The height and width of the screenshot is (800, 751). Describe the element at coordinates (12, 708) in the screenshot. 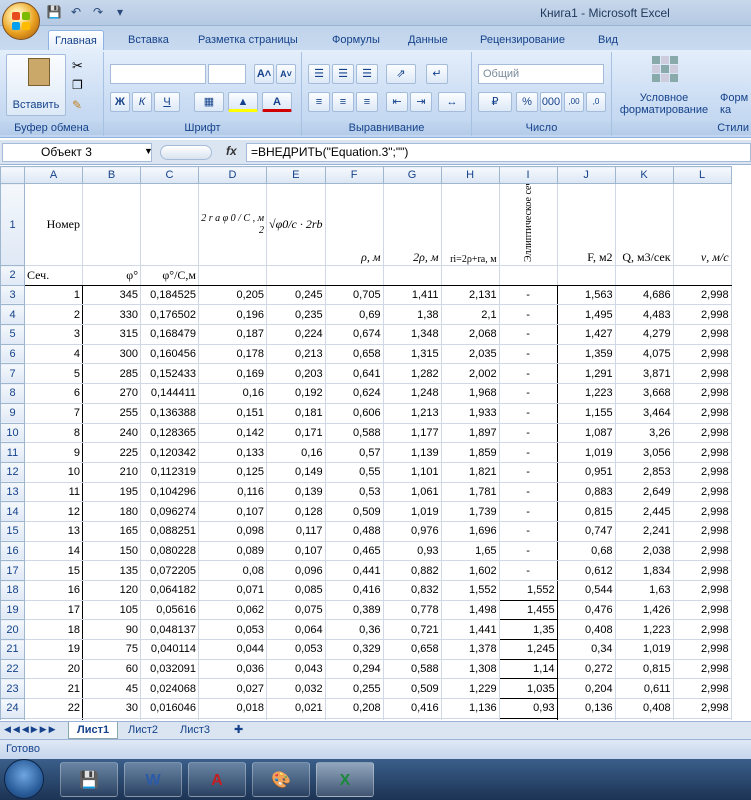

I see `row-header: 24` at that location.